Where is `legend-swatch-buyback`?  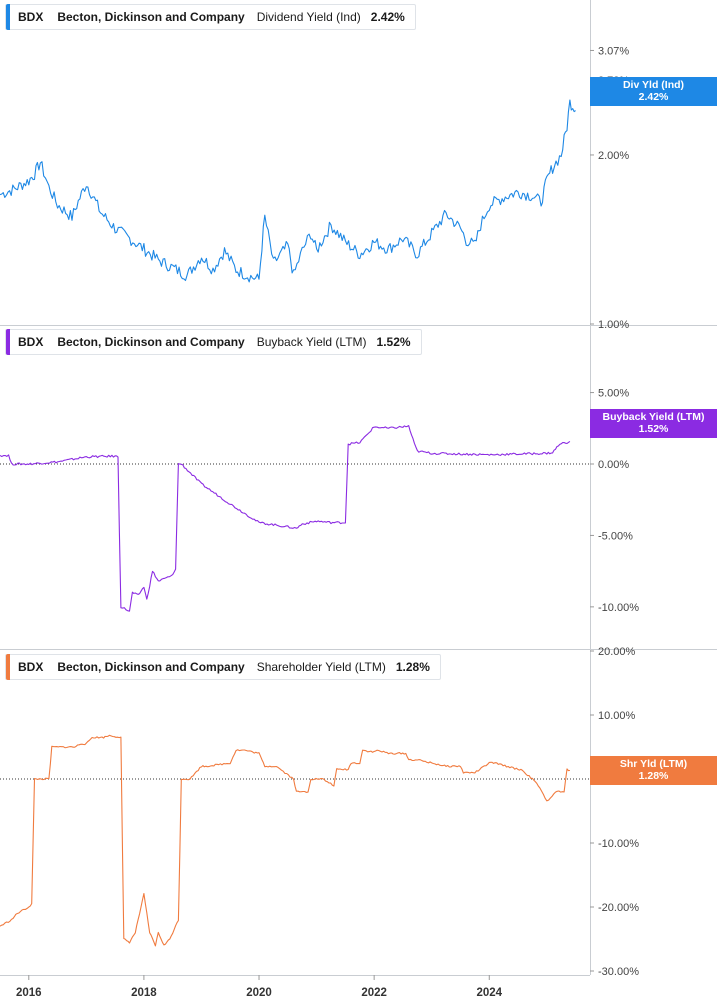 legend-swatch-buyback is located at coordinates (8, 342).